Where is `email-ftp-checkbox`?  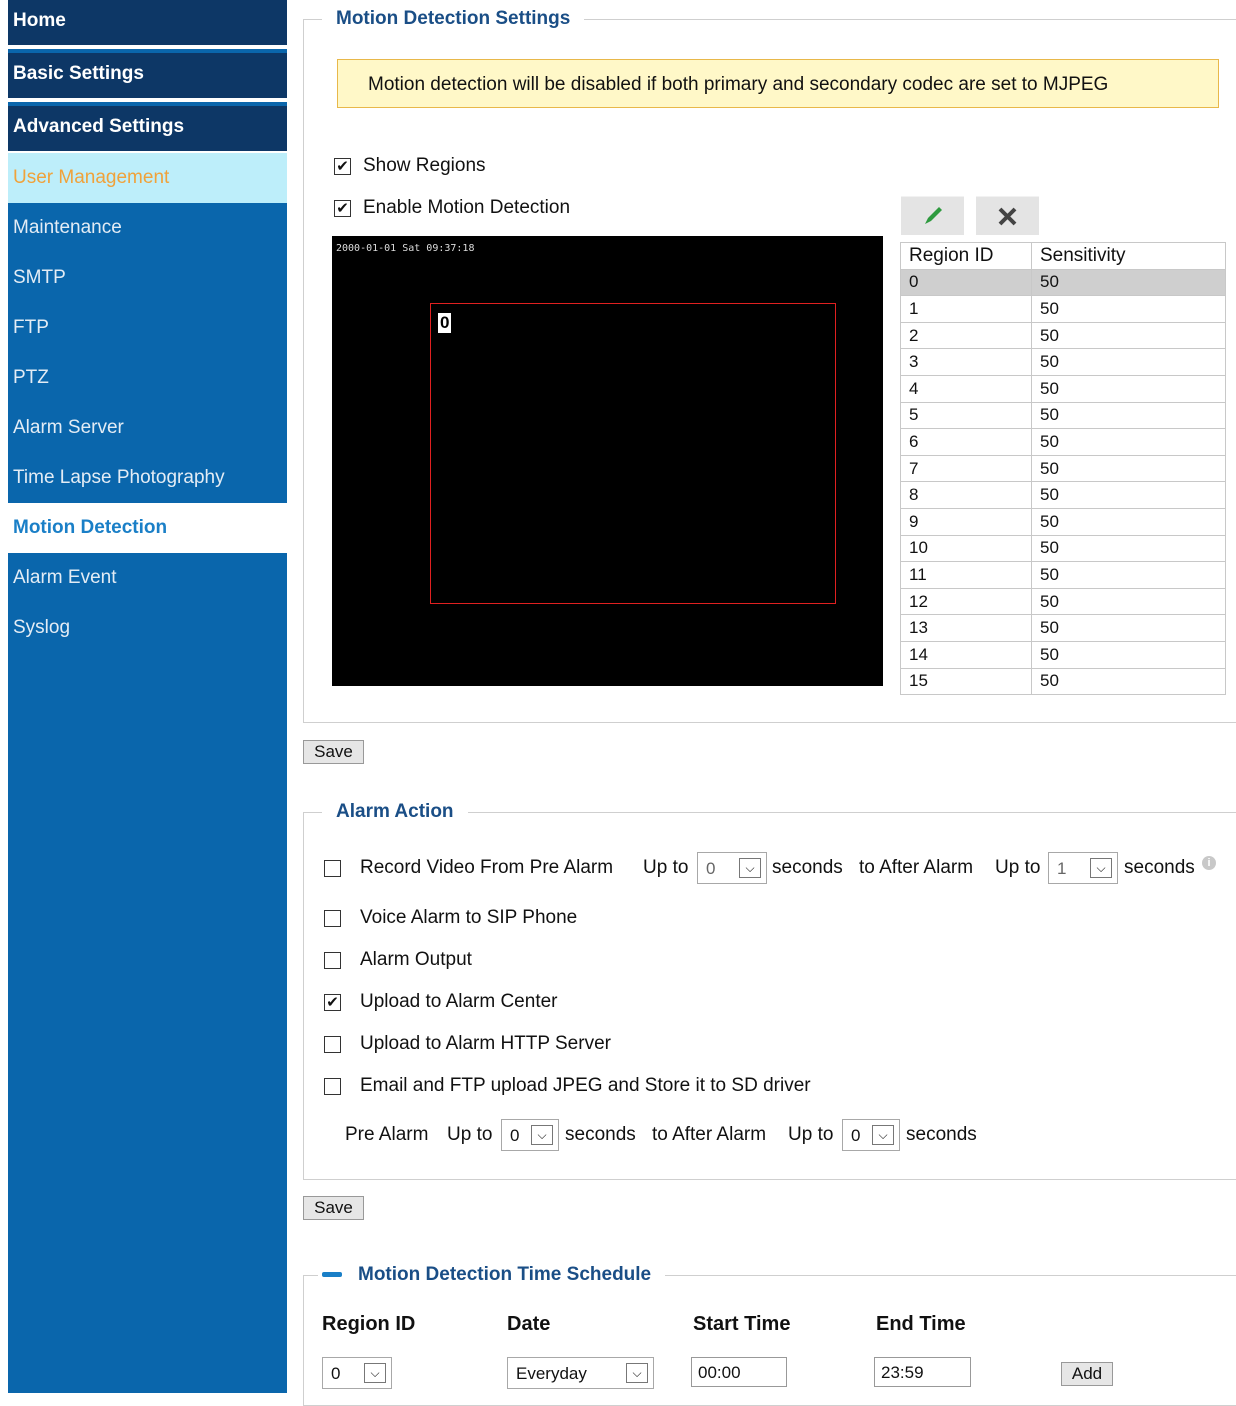 email-ftp-checkbox is located at coordinates (332, 1086).